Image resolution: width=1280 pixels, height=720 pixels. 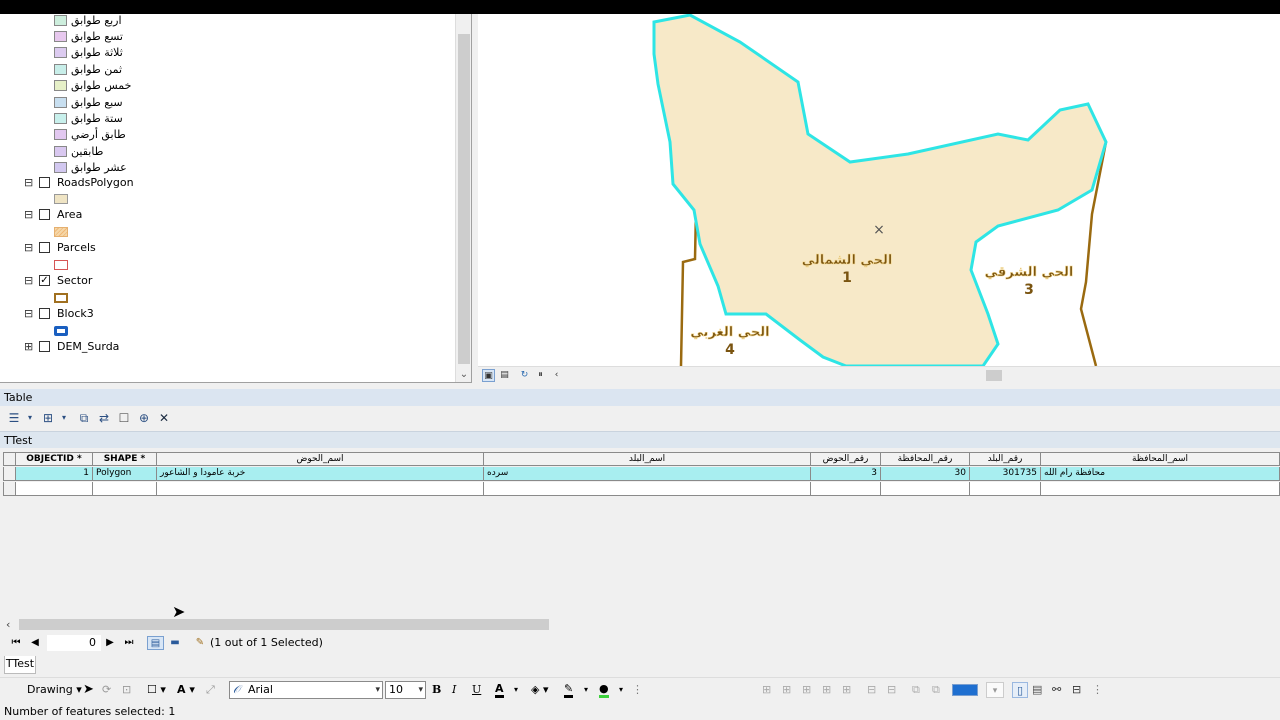 What do you see at coordinates (14, 418) in the screenshot?
I see `table-options-icon: ☰` at bounding box center [14, 418].